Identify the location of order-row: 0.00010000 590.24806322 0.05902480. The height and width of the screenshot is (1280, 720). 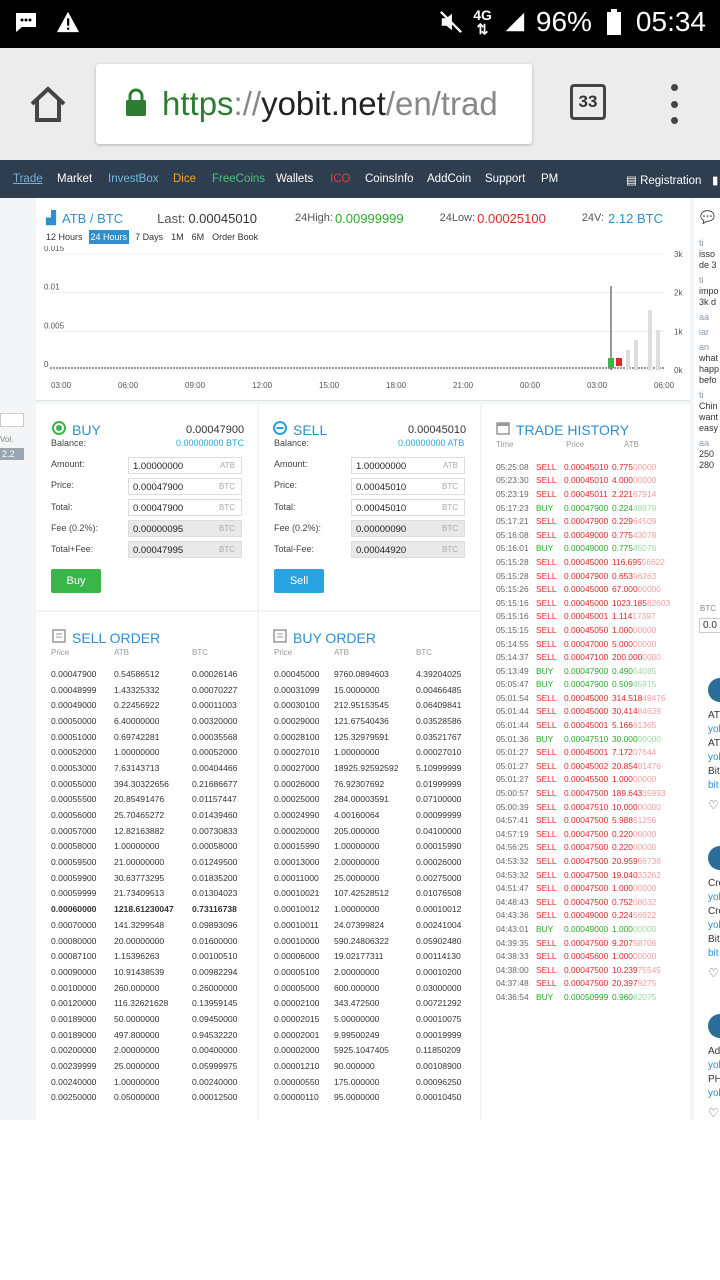
(367, 941).